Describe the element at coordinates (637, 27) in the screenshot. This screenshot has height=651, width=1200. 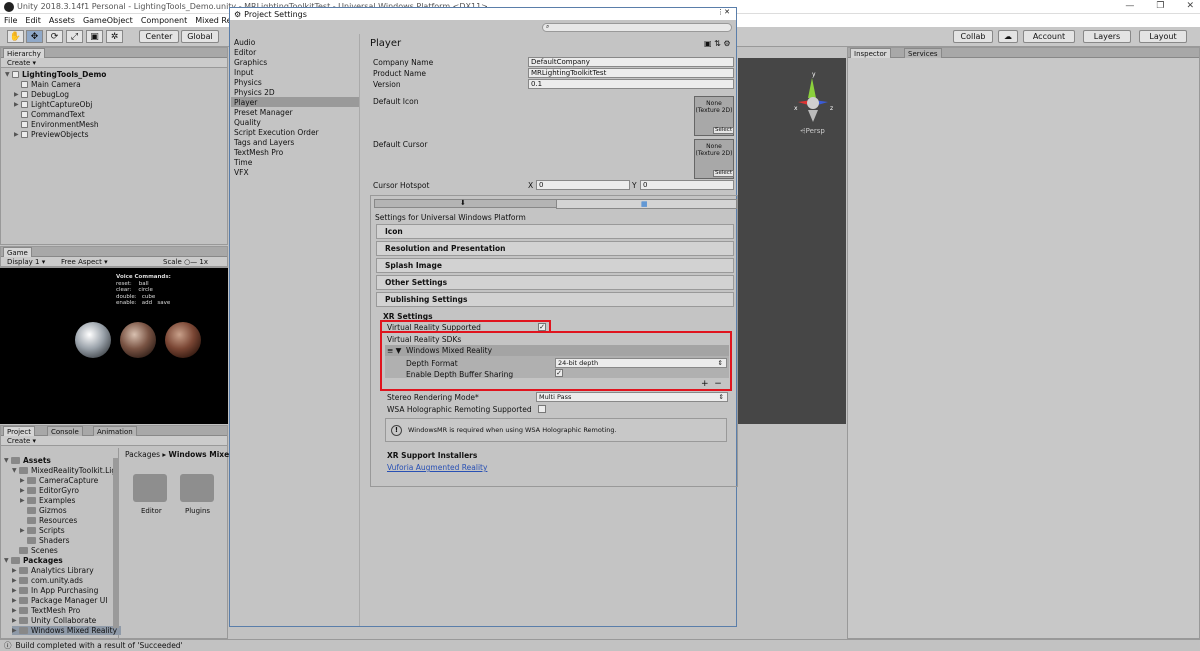
I see `settings-search-input: ⌕` at that location.